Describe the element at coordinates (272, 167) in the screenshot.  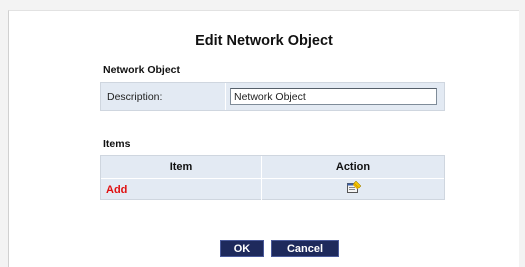
I see `items-table-header: Item Action` at that location.